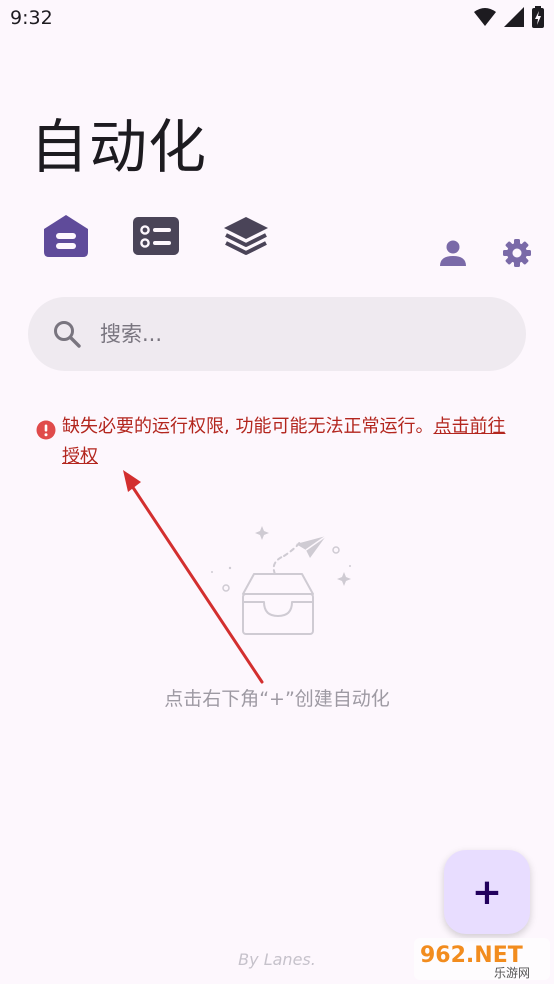 Image resolution: width=554 pixels, height=984 pixels. I want to click on status-icons, so click(509, 17).